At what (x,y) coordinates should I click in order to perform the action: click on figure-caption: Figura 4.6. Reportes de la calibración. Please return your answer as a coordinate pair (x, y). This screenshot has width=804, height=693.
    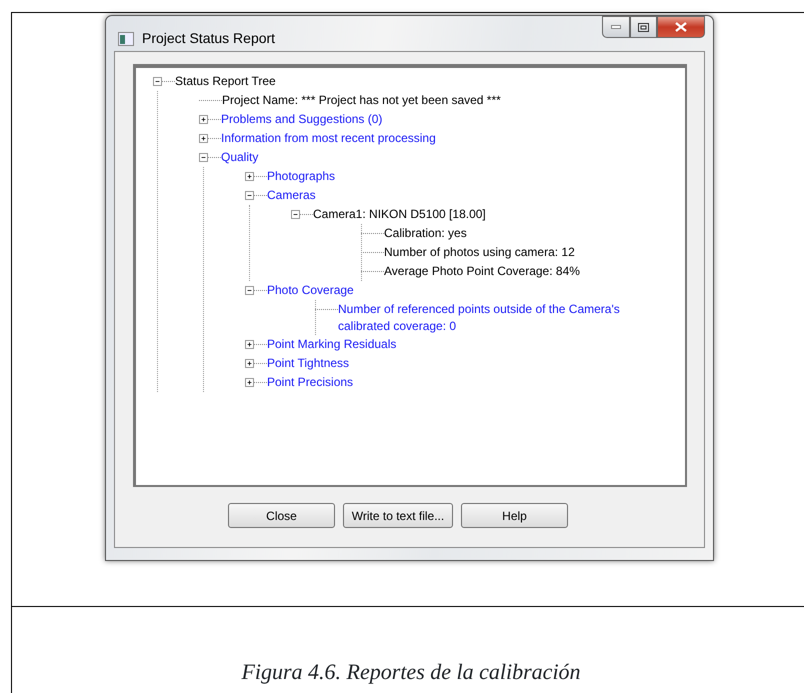
    Looking at the image, I should click on (411, 672).